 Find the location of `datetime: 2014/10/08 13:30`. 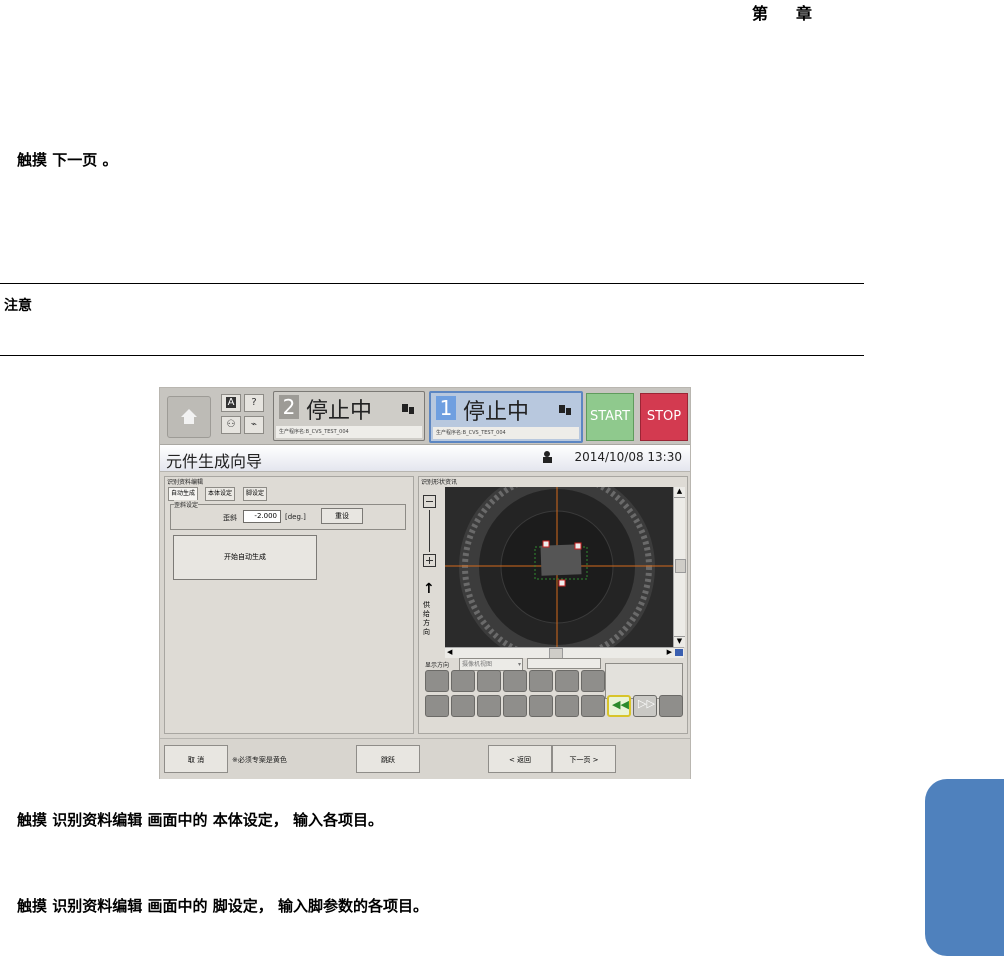

datetime: 2014/10/08 13:30 is located at coordinates (628, 457).